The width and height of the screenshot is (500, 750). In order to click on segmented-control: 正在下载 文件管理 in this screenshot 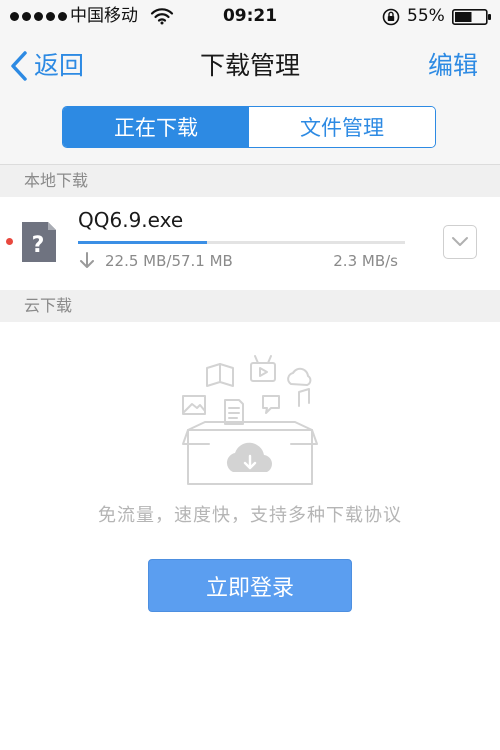, I will do `click(249, 127)`.